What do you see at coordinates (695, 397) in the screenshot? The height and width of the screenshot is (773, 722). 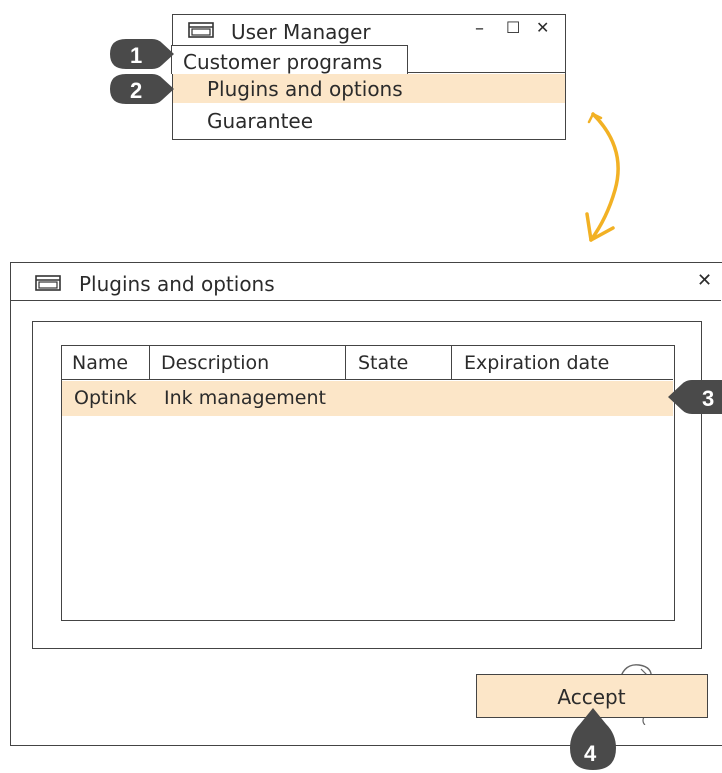 I see `step-marker-3: 3` at bounding box center [695, 397].